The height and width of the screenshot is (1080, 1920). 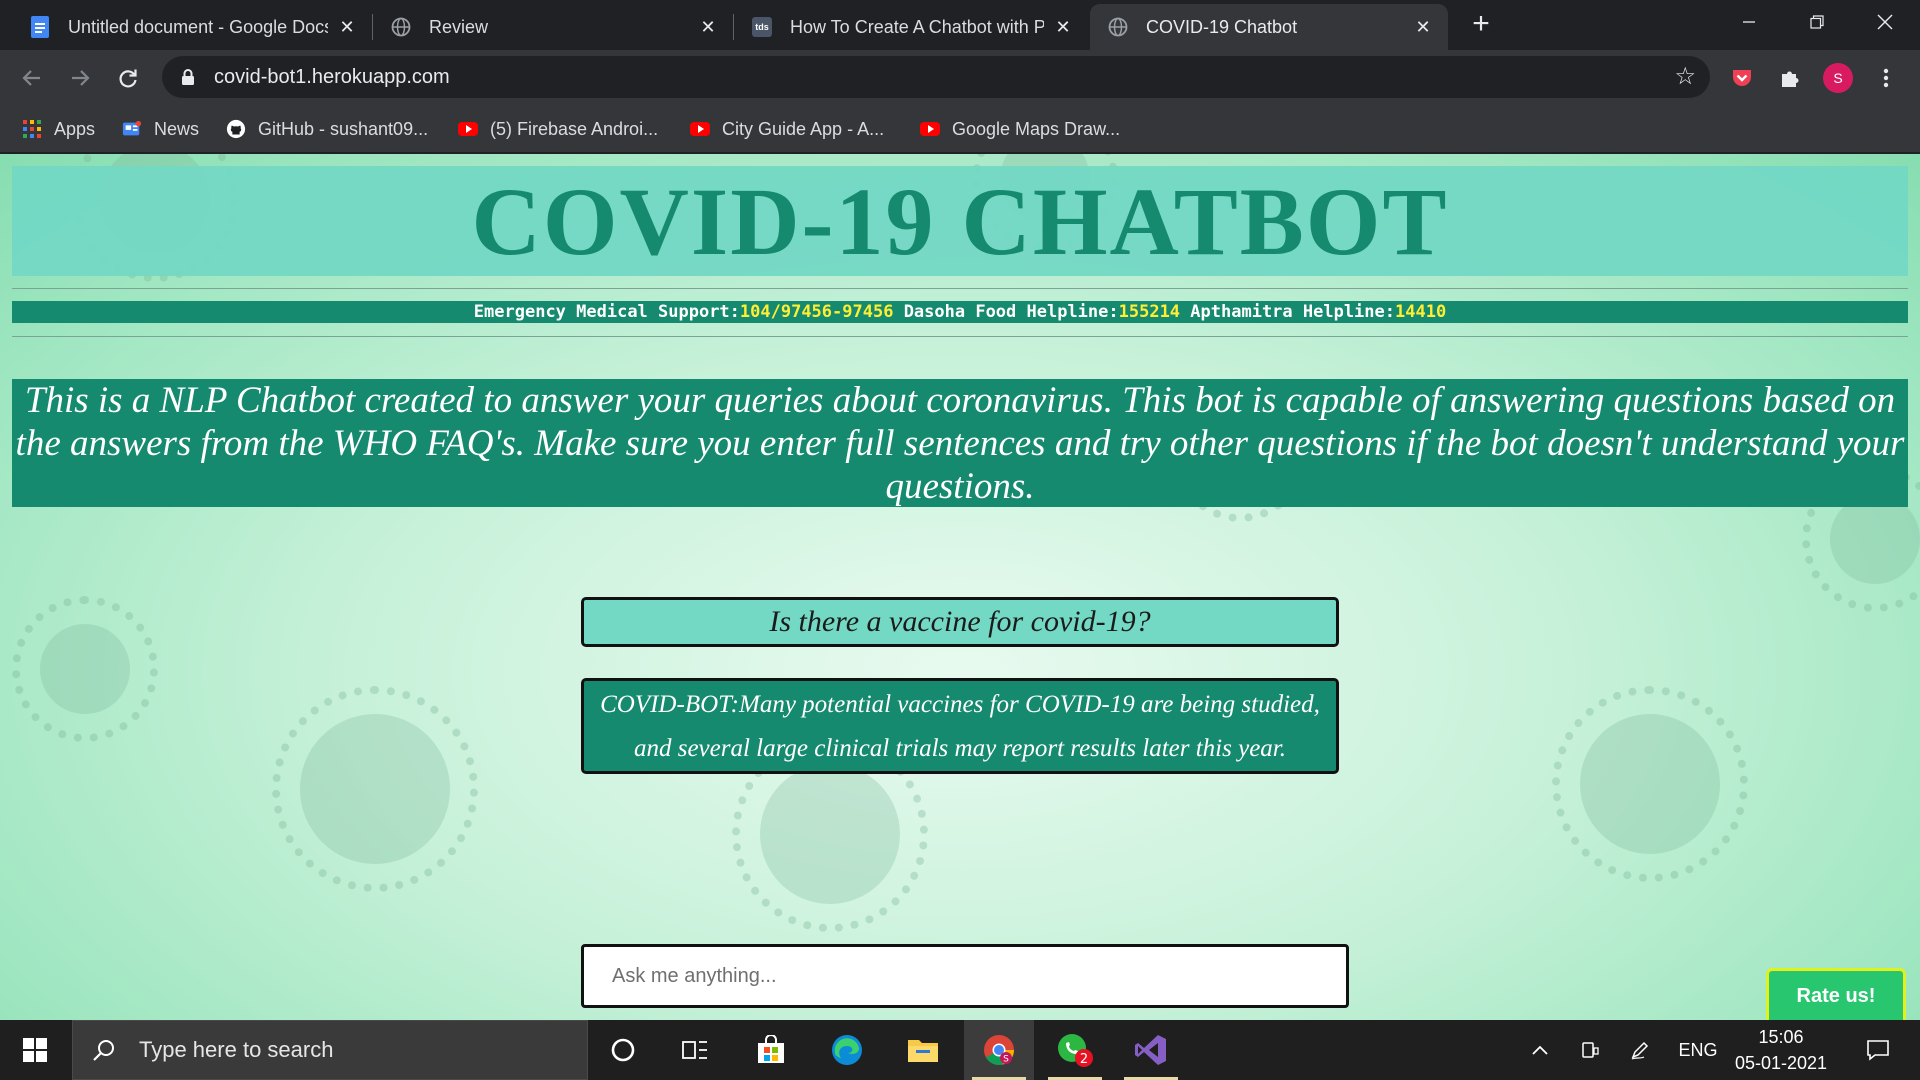 I want to click on helpline-label: Apthamitra Helpline:, so click(x=1292, y=312).